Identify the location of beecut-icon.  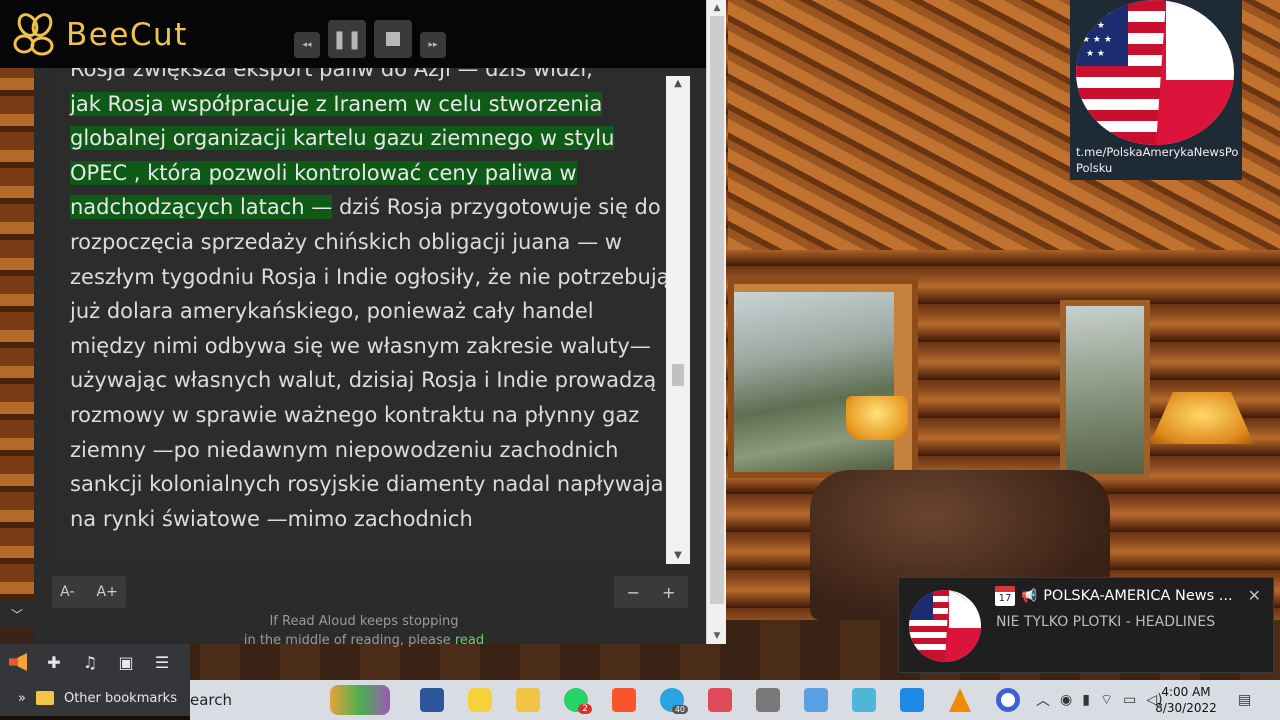
(480, 700).